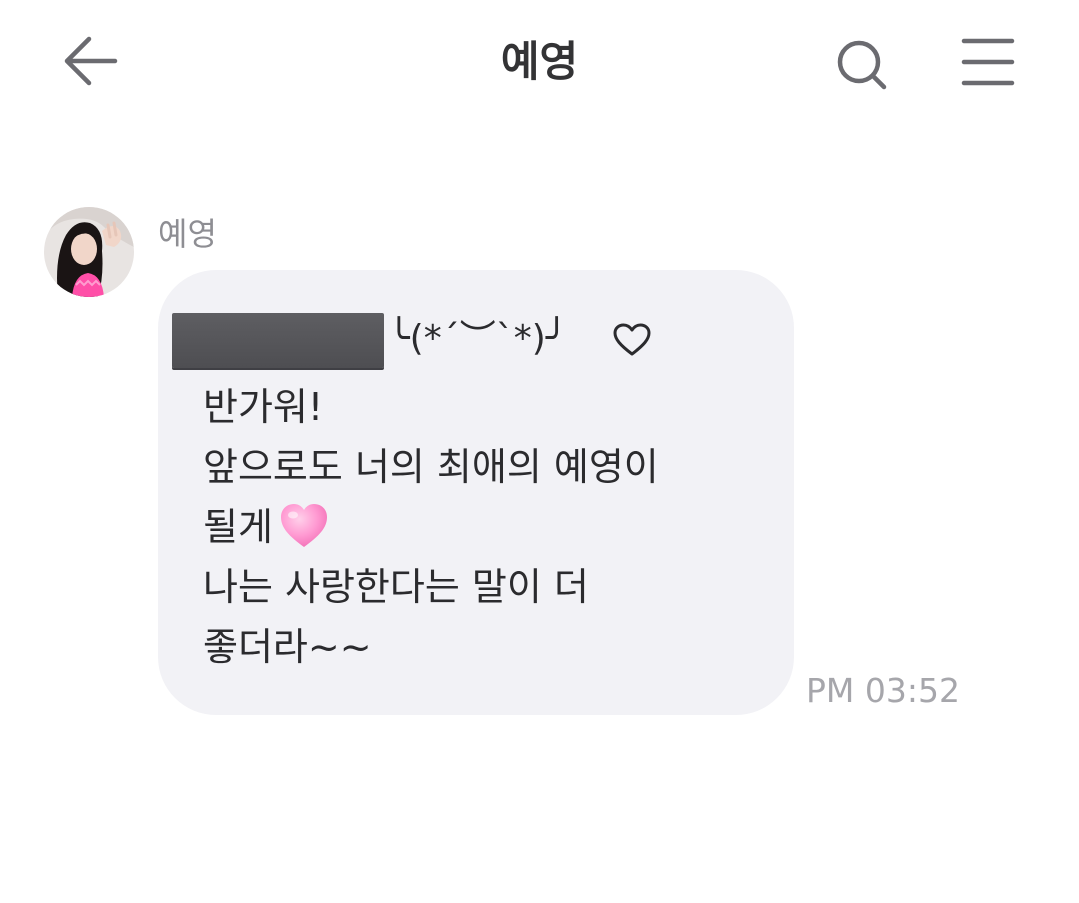 This screenshot has width=1079, height=903. What do you see at coordinates (287, 647) in the screenshot?
I see `message-line: 좋더라~~` at bounding box center [287, 647].